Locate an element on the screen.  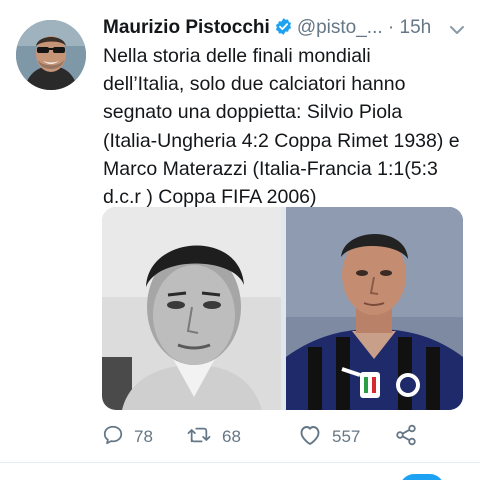
reply-icon is located at coordinates (113, 437).